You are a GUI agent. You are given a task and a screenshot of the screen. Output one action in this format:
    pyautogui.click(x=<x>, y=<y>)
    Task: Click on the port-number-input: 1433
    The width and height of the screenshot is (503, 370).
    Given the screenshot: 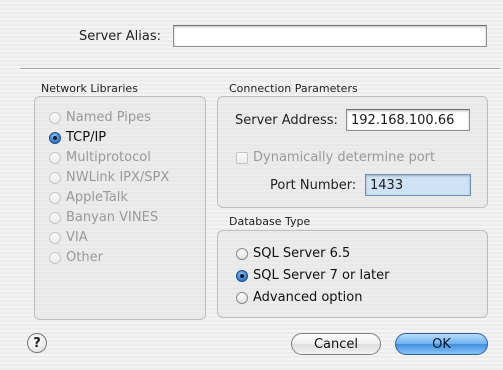 What is the action you would take?
    pyautogui.click(x=418, y=185)
    